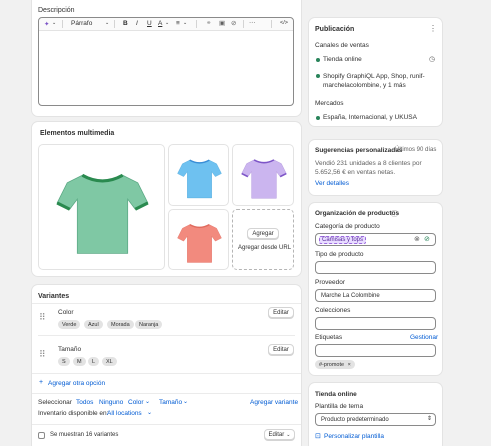 The height and width of the screenshot is (446, 491). Describe the element at coordinates (84, 402) in the screenshot. I see `select-all-link: Todos` at that location.